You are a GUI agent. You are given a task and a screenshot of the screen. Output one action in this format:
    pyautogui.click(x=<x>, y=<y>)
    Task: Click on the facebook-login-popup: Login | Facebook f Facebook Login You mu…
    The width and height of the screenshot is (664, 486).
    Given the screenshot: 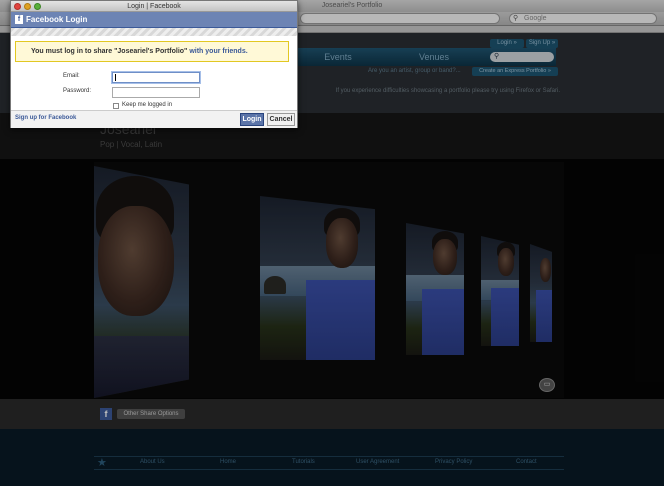 What is the action you would take?
    pyautogui.click(x=154, y=64)
    